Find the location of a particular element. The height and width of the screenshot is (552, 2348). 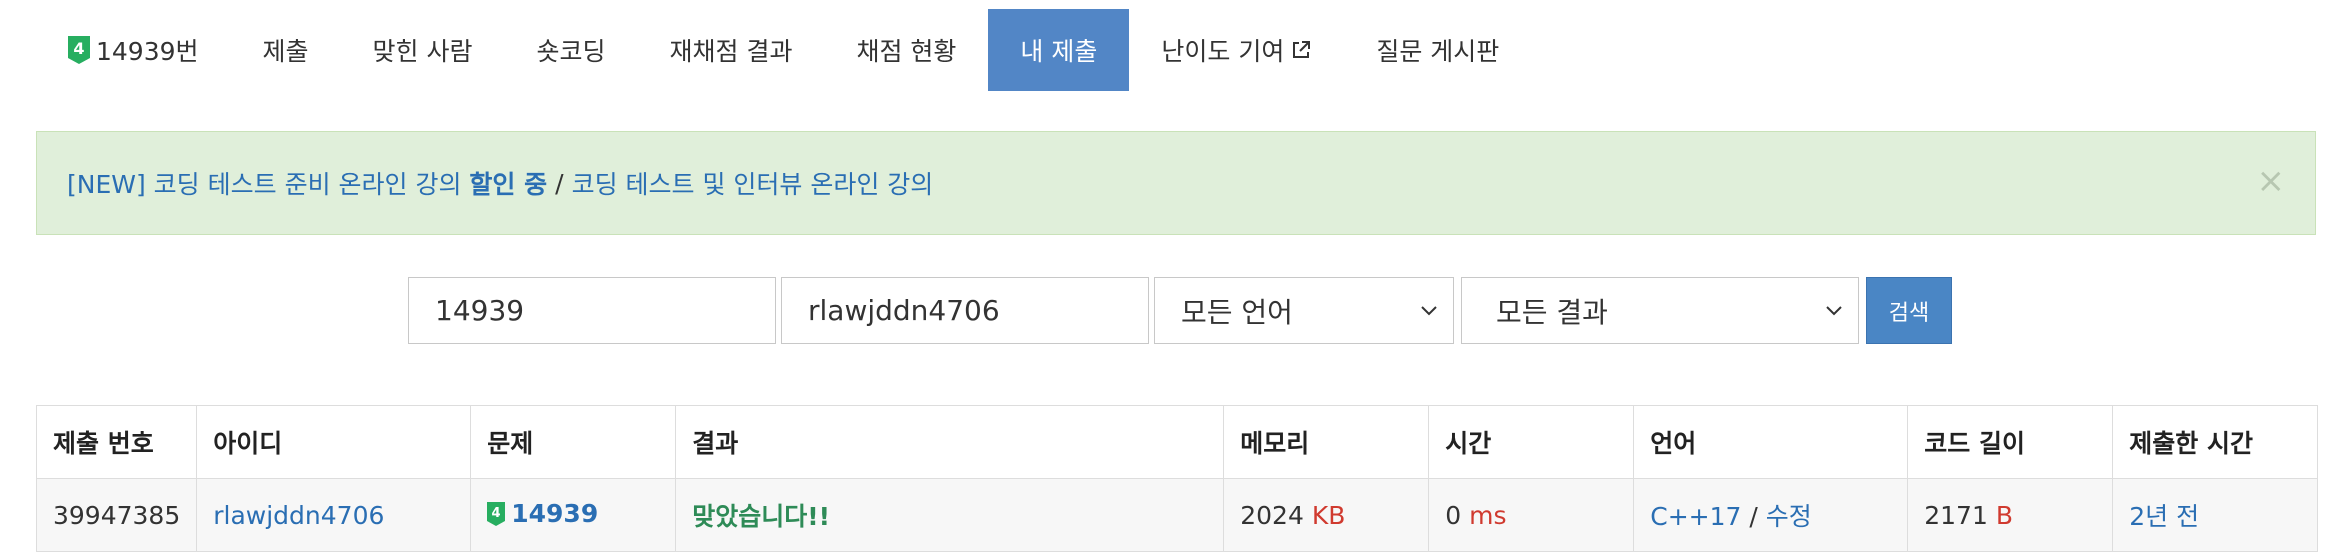

promo-link-interview: 코딩 테스트 및 인터뷰 온라인 강의 is located at coordinates (753, 183).